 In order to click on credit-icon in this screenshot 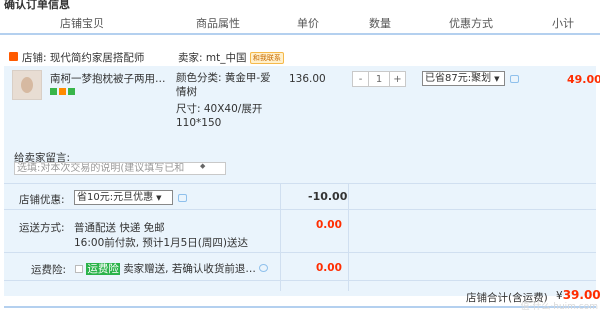, I will do `click(62, 91)`.